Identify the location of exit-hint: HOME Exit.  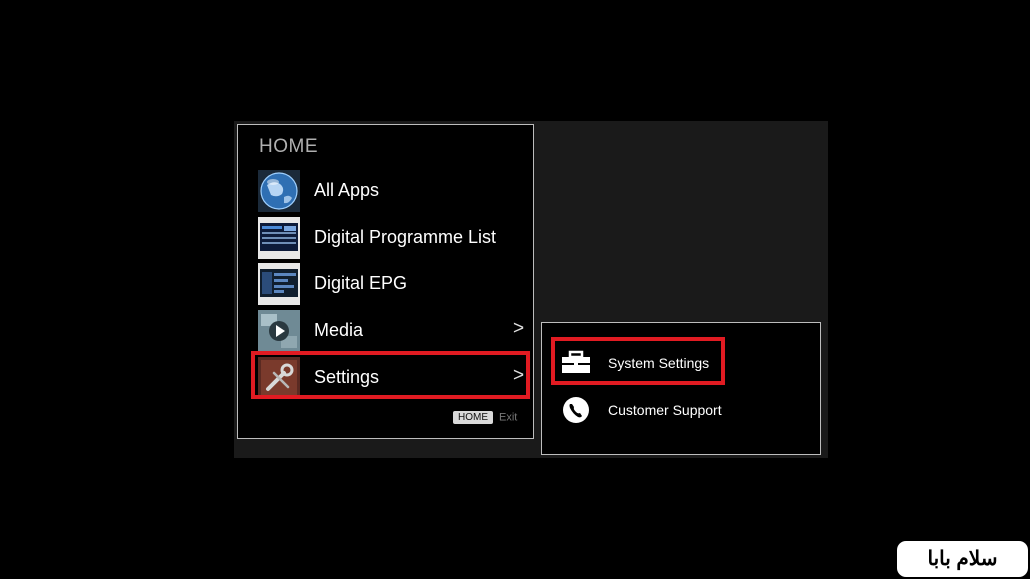
(485, 417).